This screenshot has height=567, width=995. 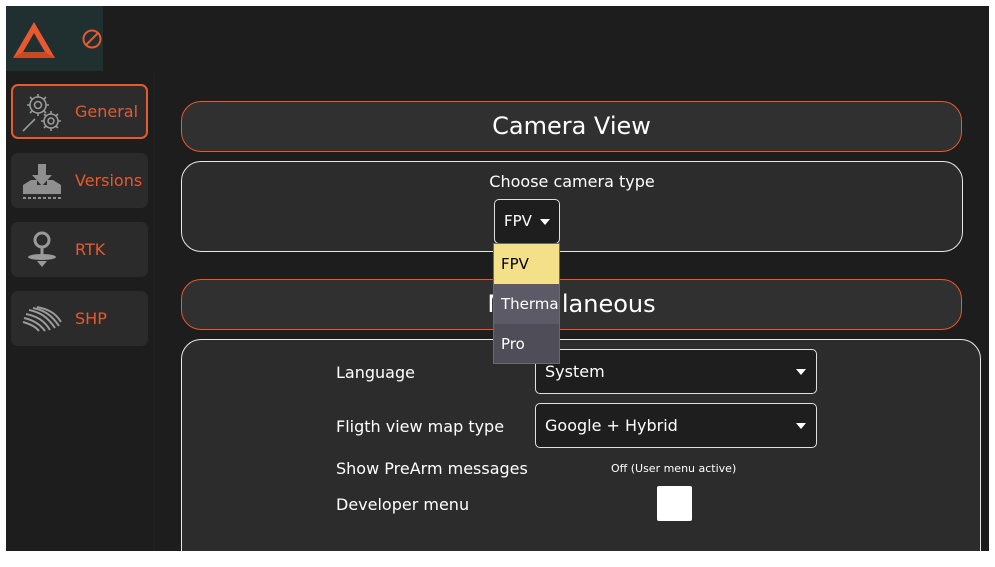 I want to click on map-type-label: Fligth view map type, so click(x=420, y=426).